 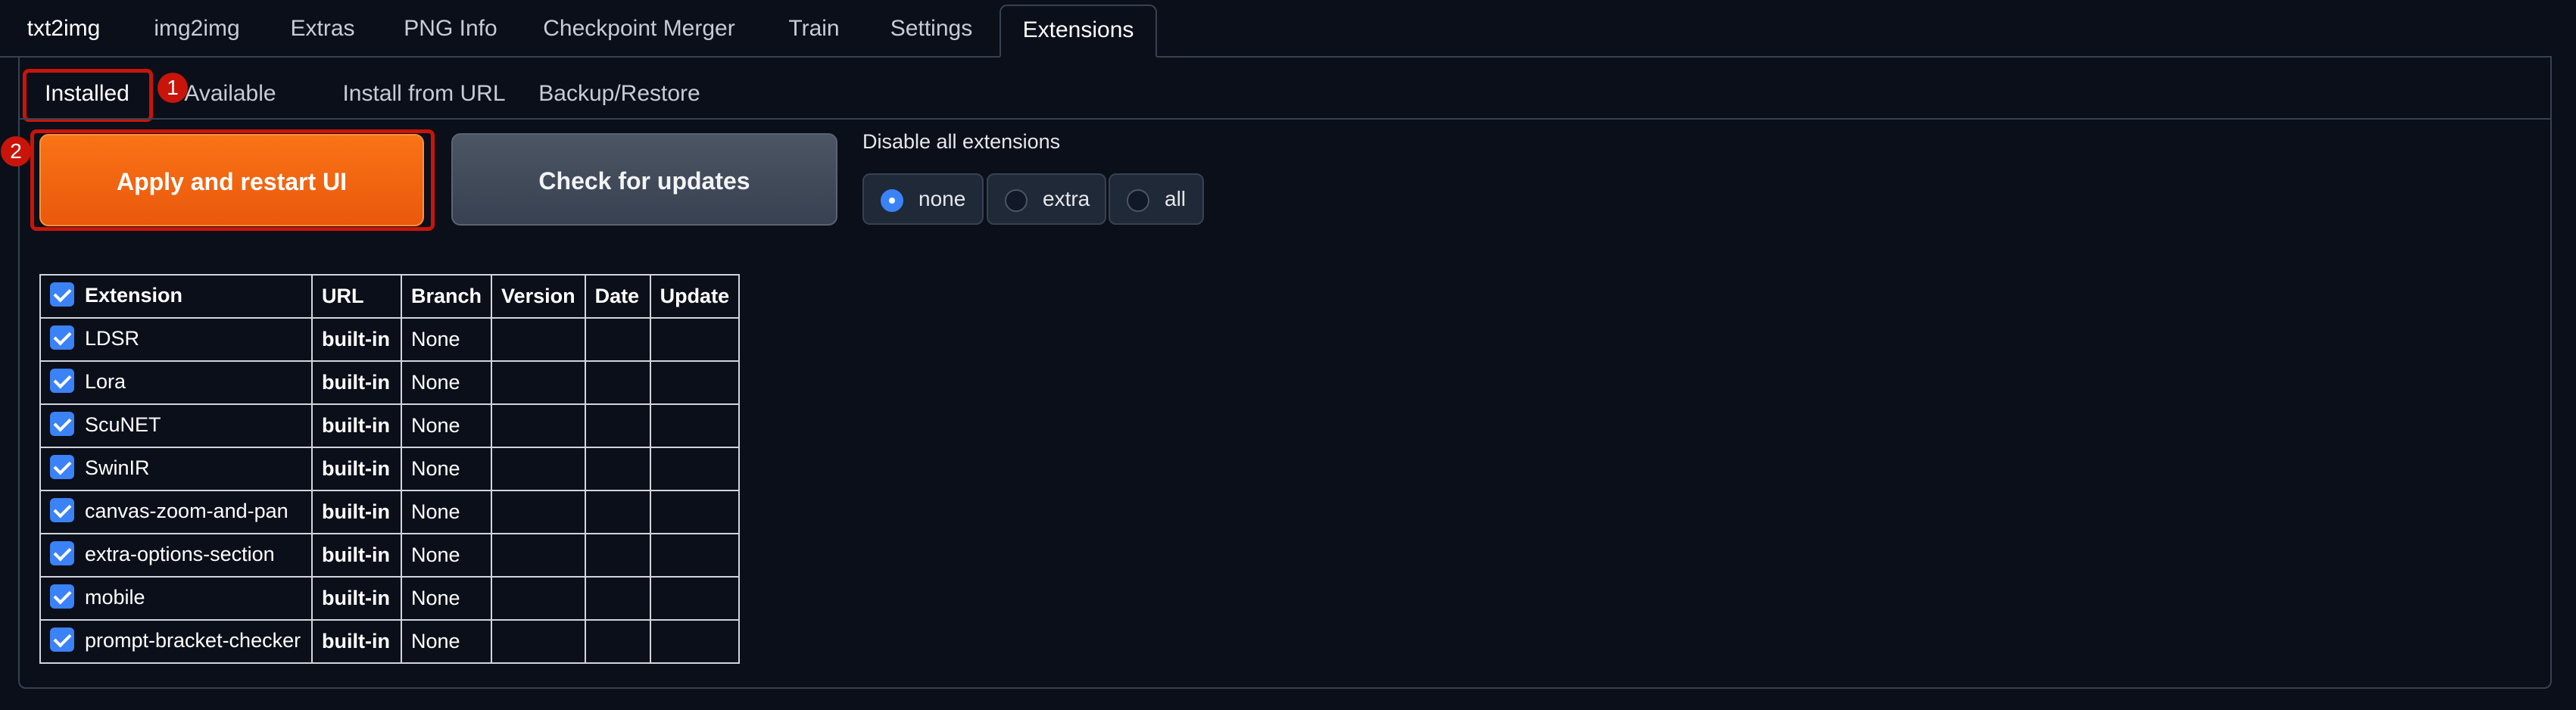 I want to click on subtab-available: Available, so click(x=230, y=94).